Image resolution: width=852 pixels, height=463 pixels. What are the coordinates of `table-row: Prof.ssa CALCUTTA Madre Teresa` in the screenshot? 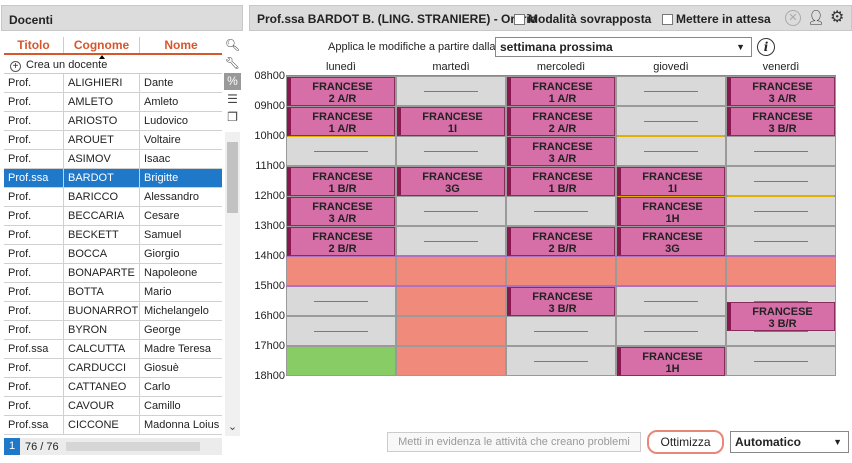 It's located at (113, 349).